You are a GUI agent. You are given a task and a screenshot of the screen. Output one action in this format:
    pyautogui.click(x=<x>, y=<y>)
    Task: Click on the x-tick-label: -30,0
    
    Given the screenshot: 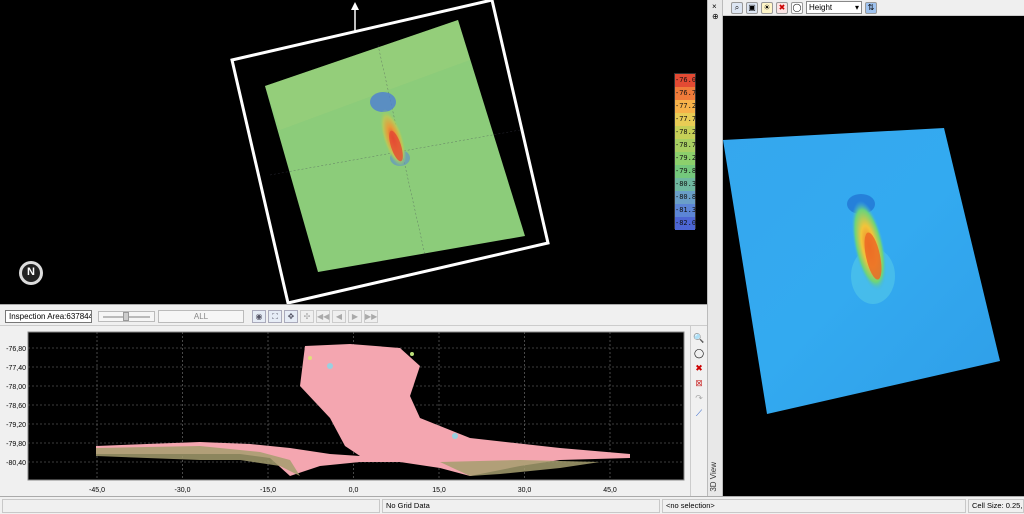 What is the action you would take?
    pyautogui.click(x=183, y=490)
    